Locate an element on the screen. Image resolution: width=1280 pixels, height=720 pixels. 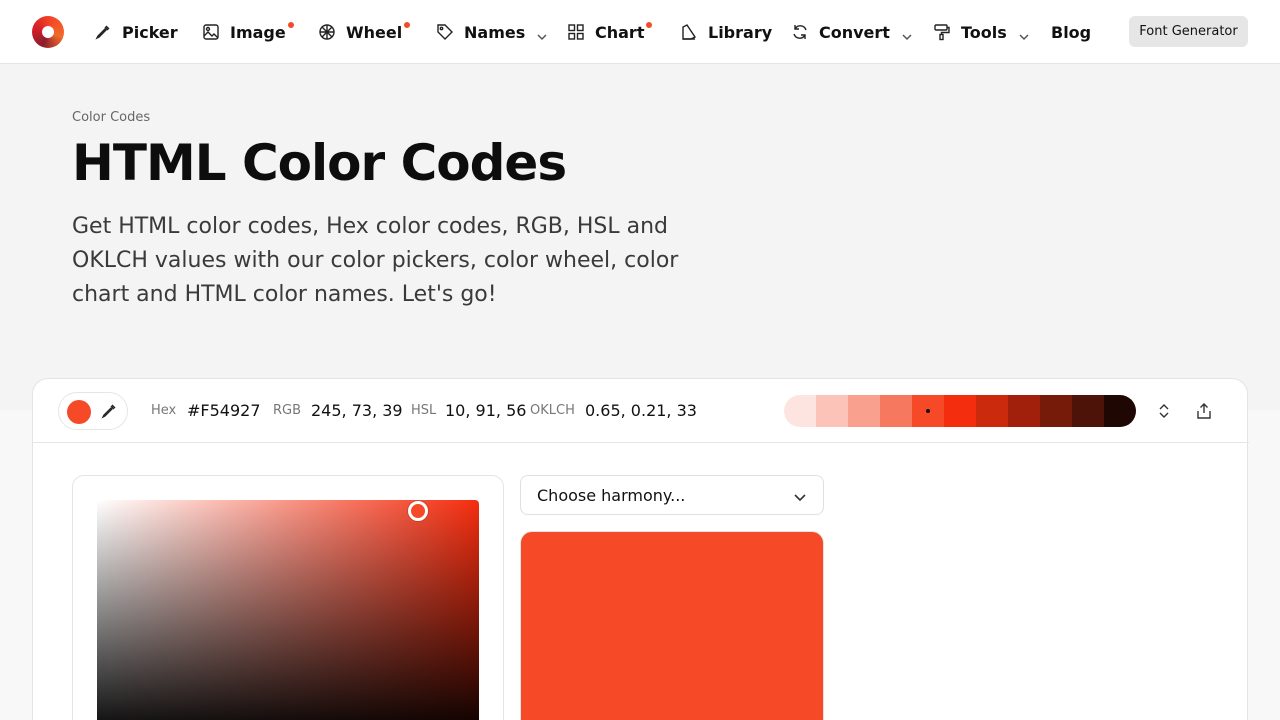
nav-item-chart: Chart is located at coordinates (610, 32).